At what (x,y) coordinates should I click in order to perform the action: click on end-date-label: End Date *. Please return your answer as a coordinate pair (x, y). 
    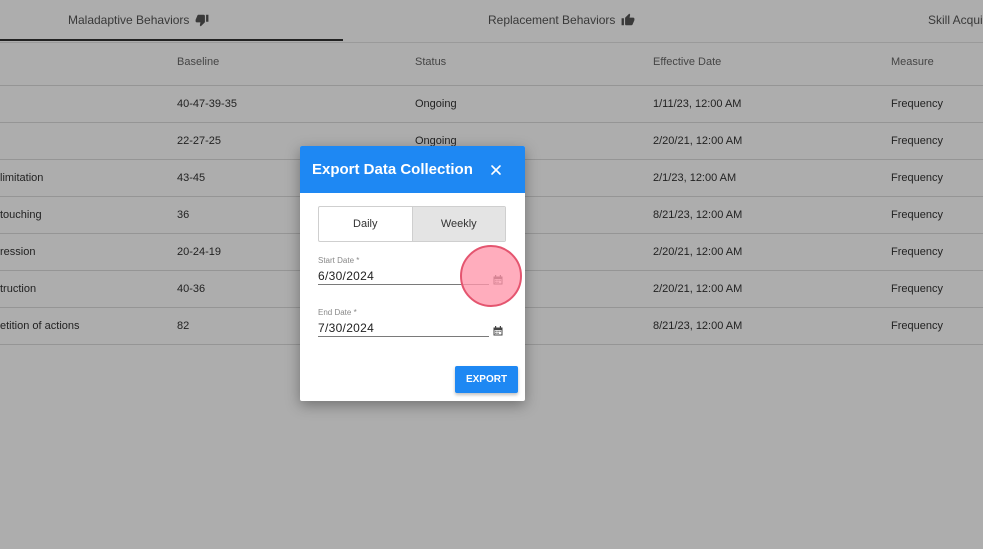
    Looking at the image, I should click on (337, 312).